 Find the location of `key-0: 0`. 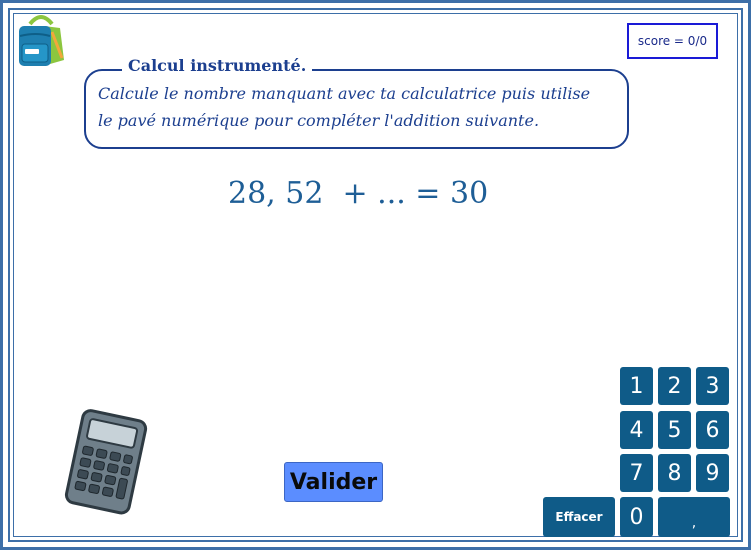

key-0: 0 is located at coordinates (636, 517).